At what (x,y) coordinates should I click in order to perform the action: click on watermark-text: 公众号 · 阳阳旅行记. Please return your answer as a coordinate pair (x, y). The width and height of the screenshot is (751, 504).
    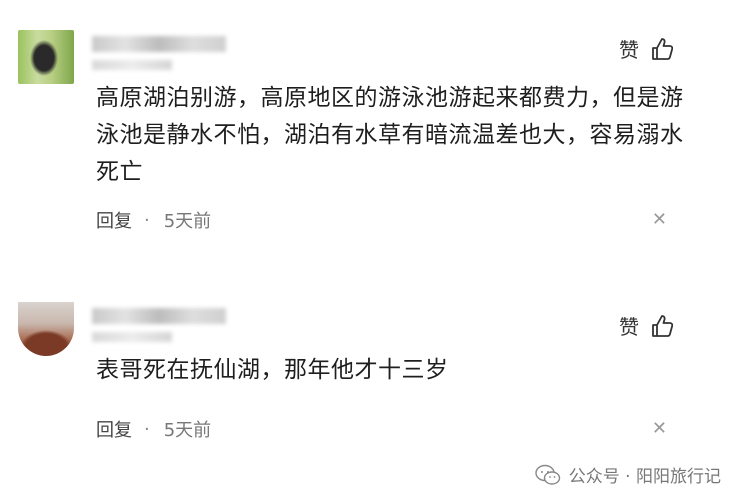
    Looking at the image, I should click on (644, 477).